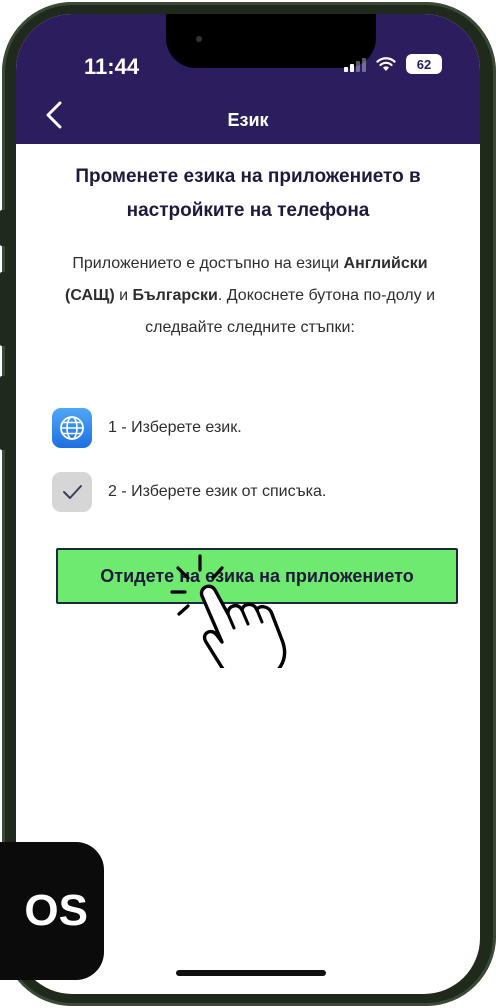 This screenshot has height=1008, width=496. Describe the element at coordinates (72, 428) in the screenshot. I see `globe-icon` at that location.